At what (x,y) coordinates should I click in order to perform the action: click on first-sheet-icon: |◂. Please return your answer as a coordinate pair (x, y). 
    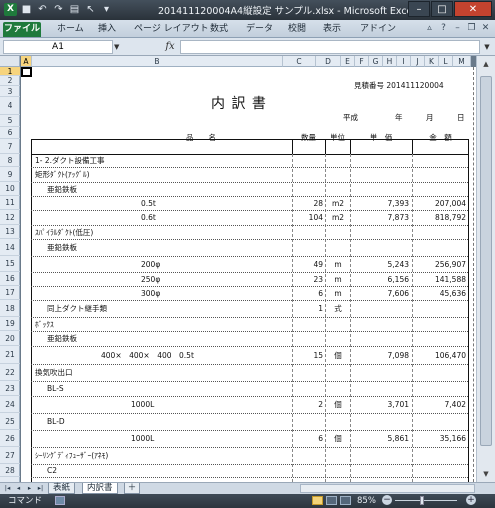
    Looking at the image, I should click on (7, 488).